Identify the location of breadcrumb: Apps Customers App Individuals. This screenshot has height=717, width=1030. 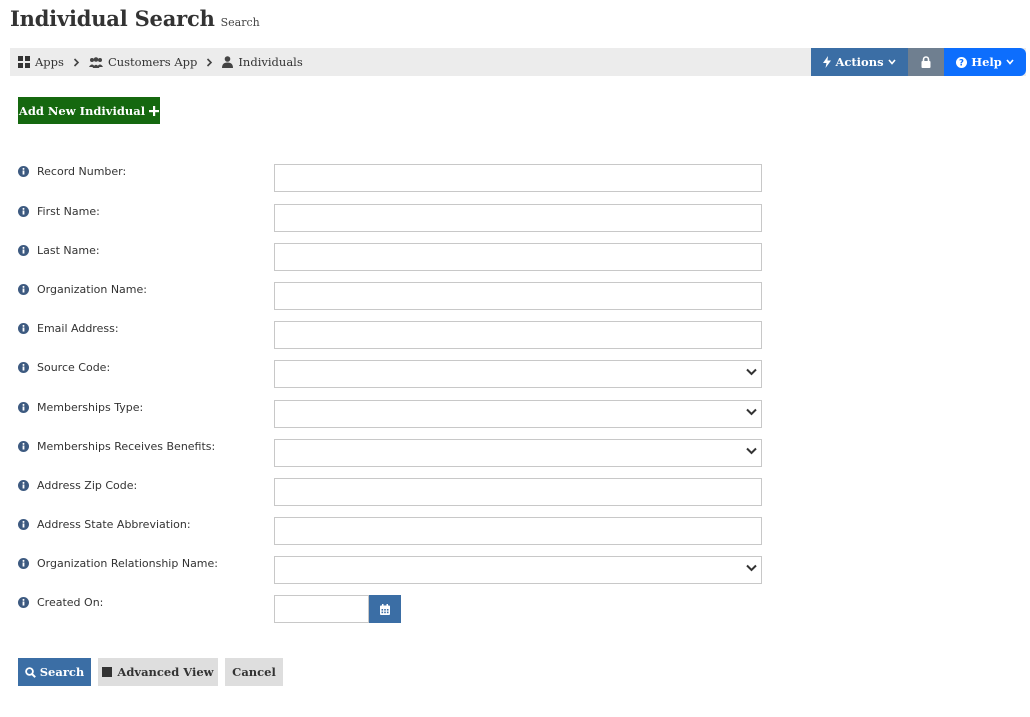
(160, 62).